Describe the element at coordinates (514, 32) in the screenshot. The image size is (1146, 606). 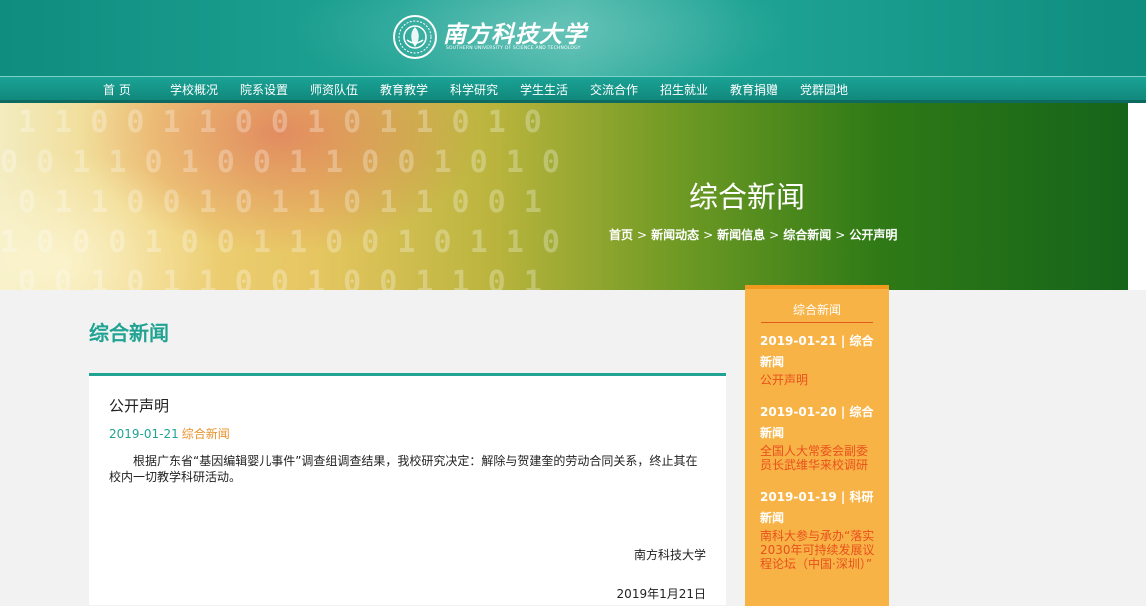
I see `logo-chinese-name: 南方科技大学` at that location.